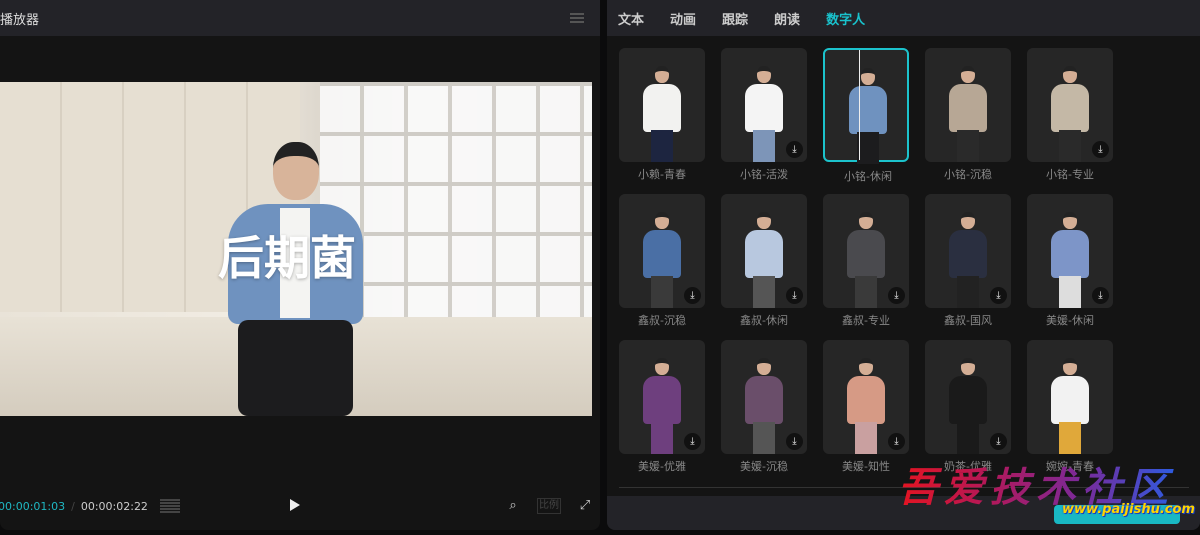 Image resolution: width=1200 pixels, height=535 pixels. Describe the element at coordinates (513, 506) in the screenshot. I see `zoom-fit-icon: ⌕` at that location.